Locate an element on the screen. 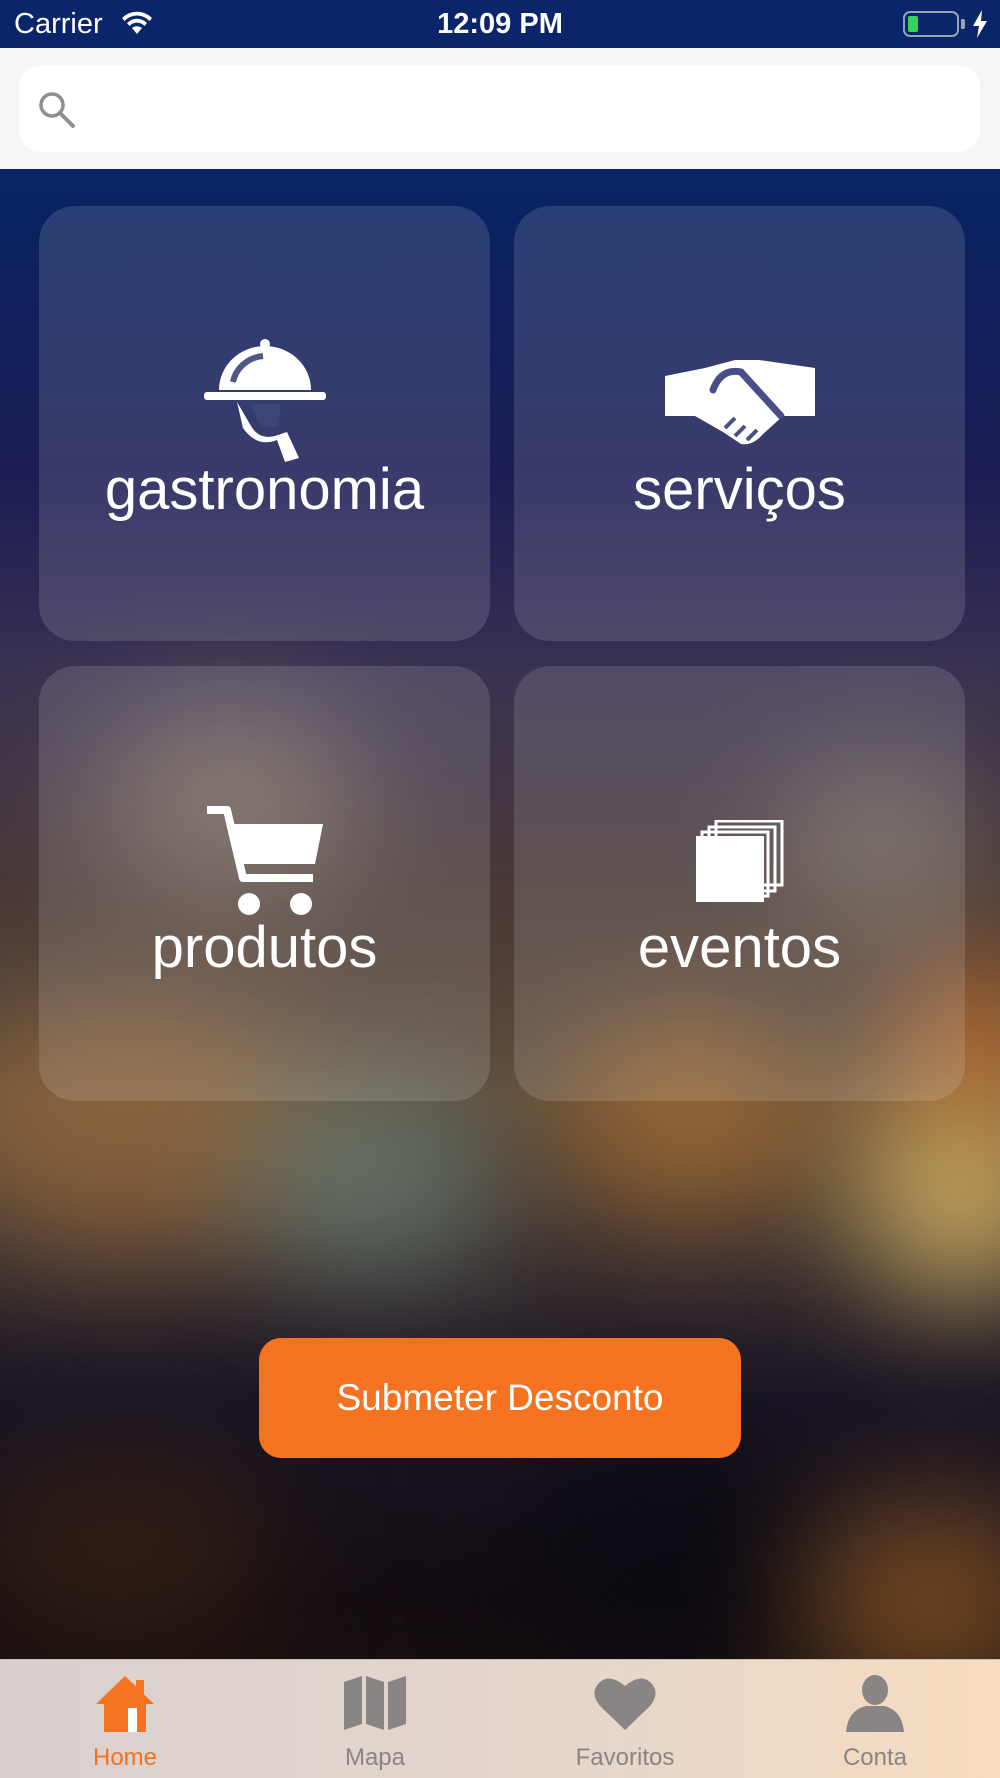 The height and width of the screenshot is (1778, 1000). tab-label: Favoritos is located at coordinates (625, 1757).